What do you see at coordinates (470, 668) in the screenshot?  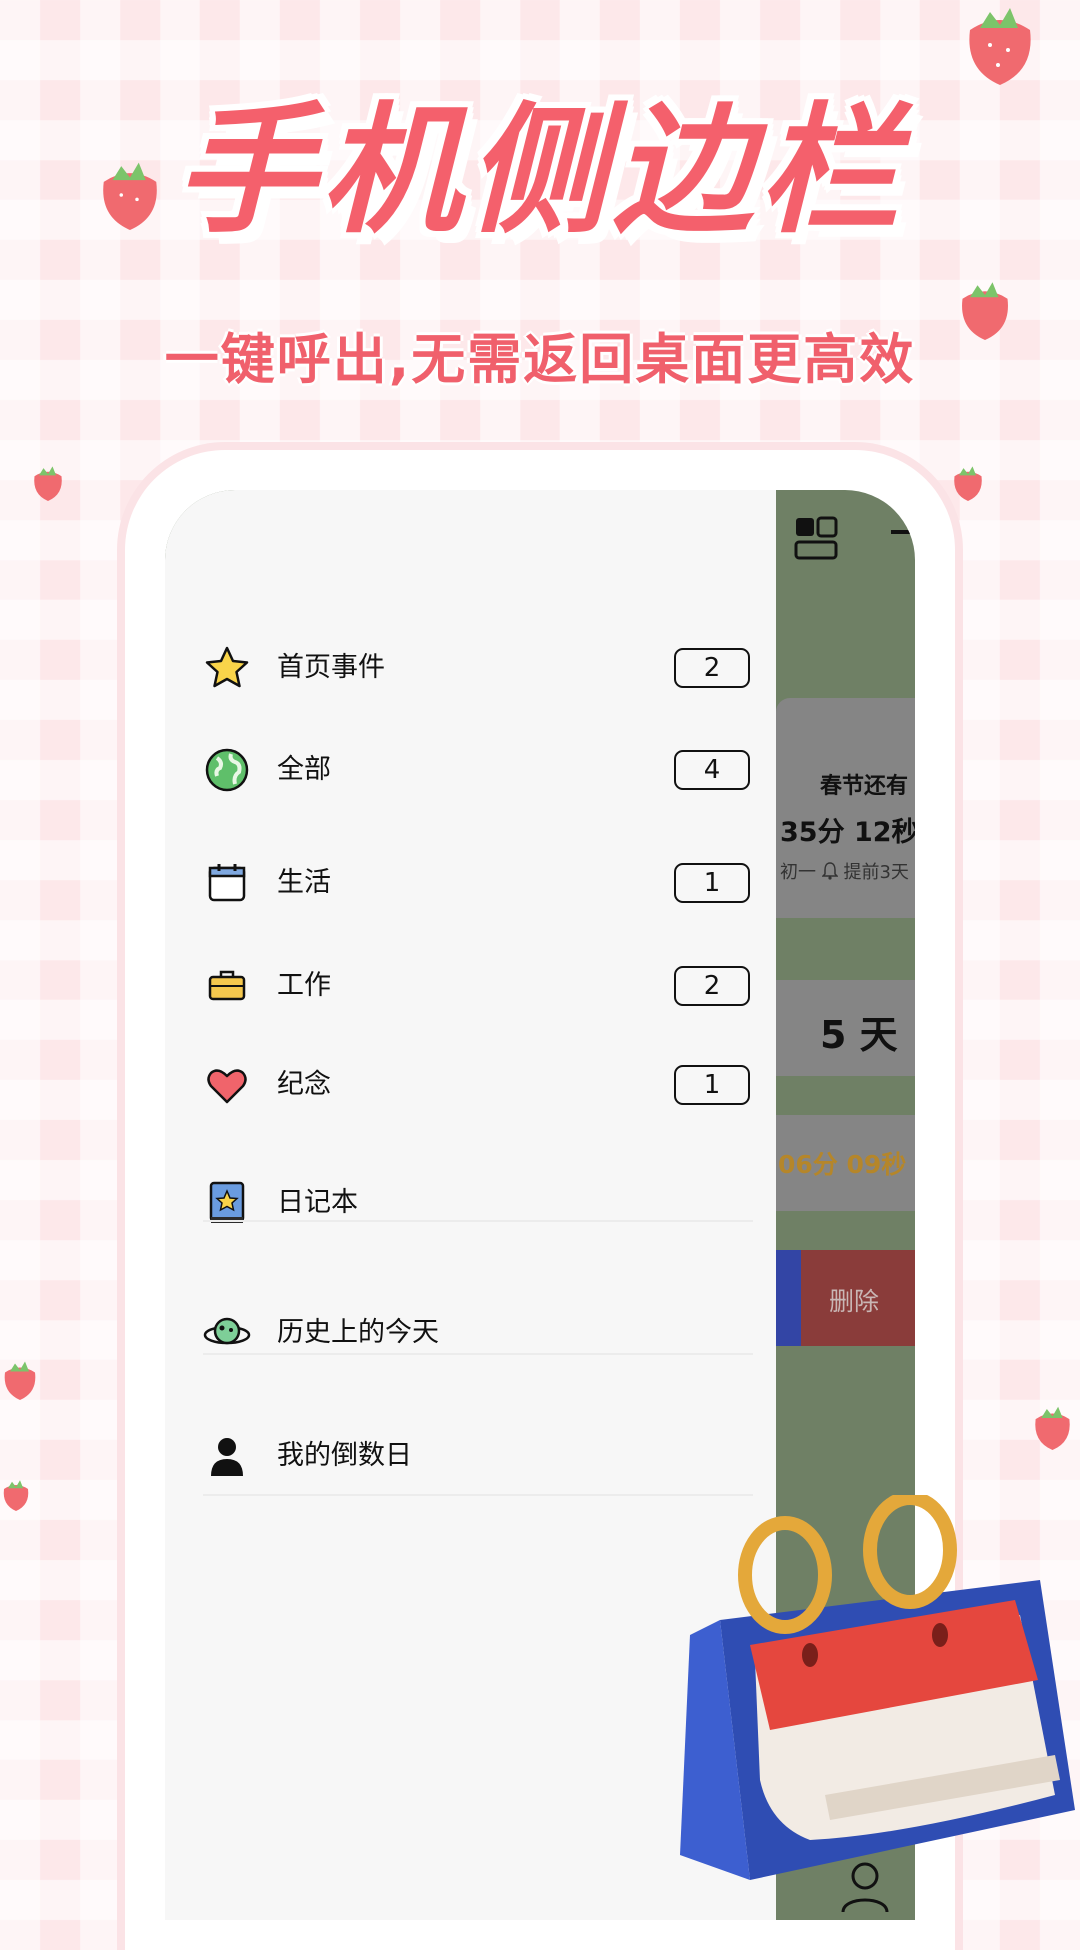 I see `drawer-item-home-events: 首页事件 2` at bounding box center [470, 668].